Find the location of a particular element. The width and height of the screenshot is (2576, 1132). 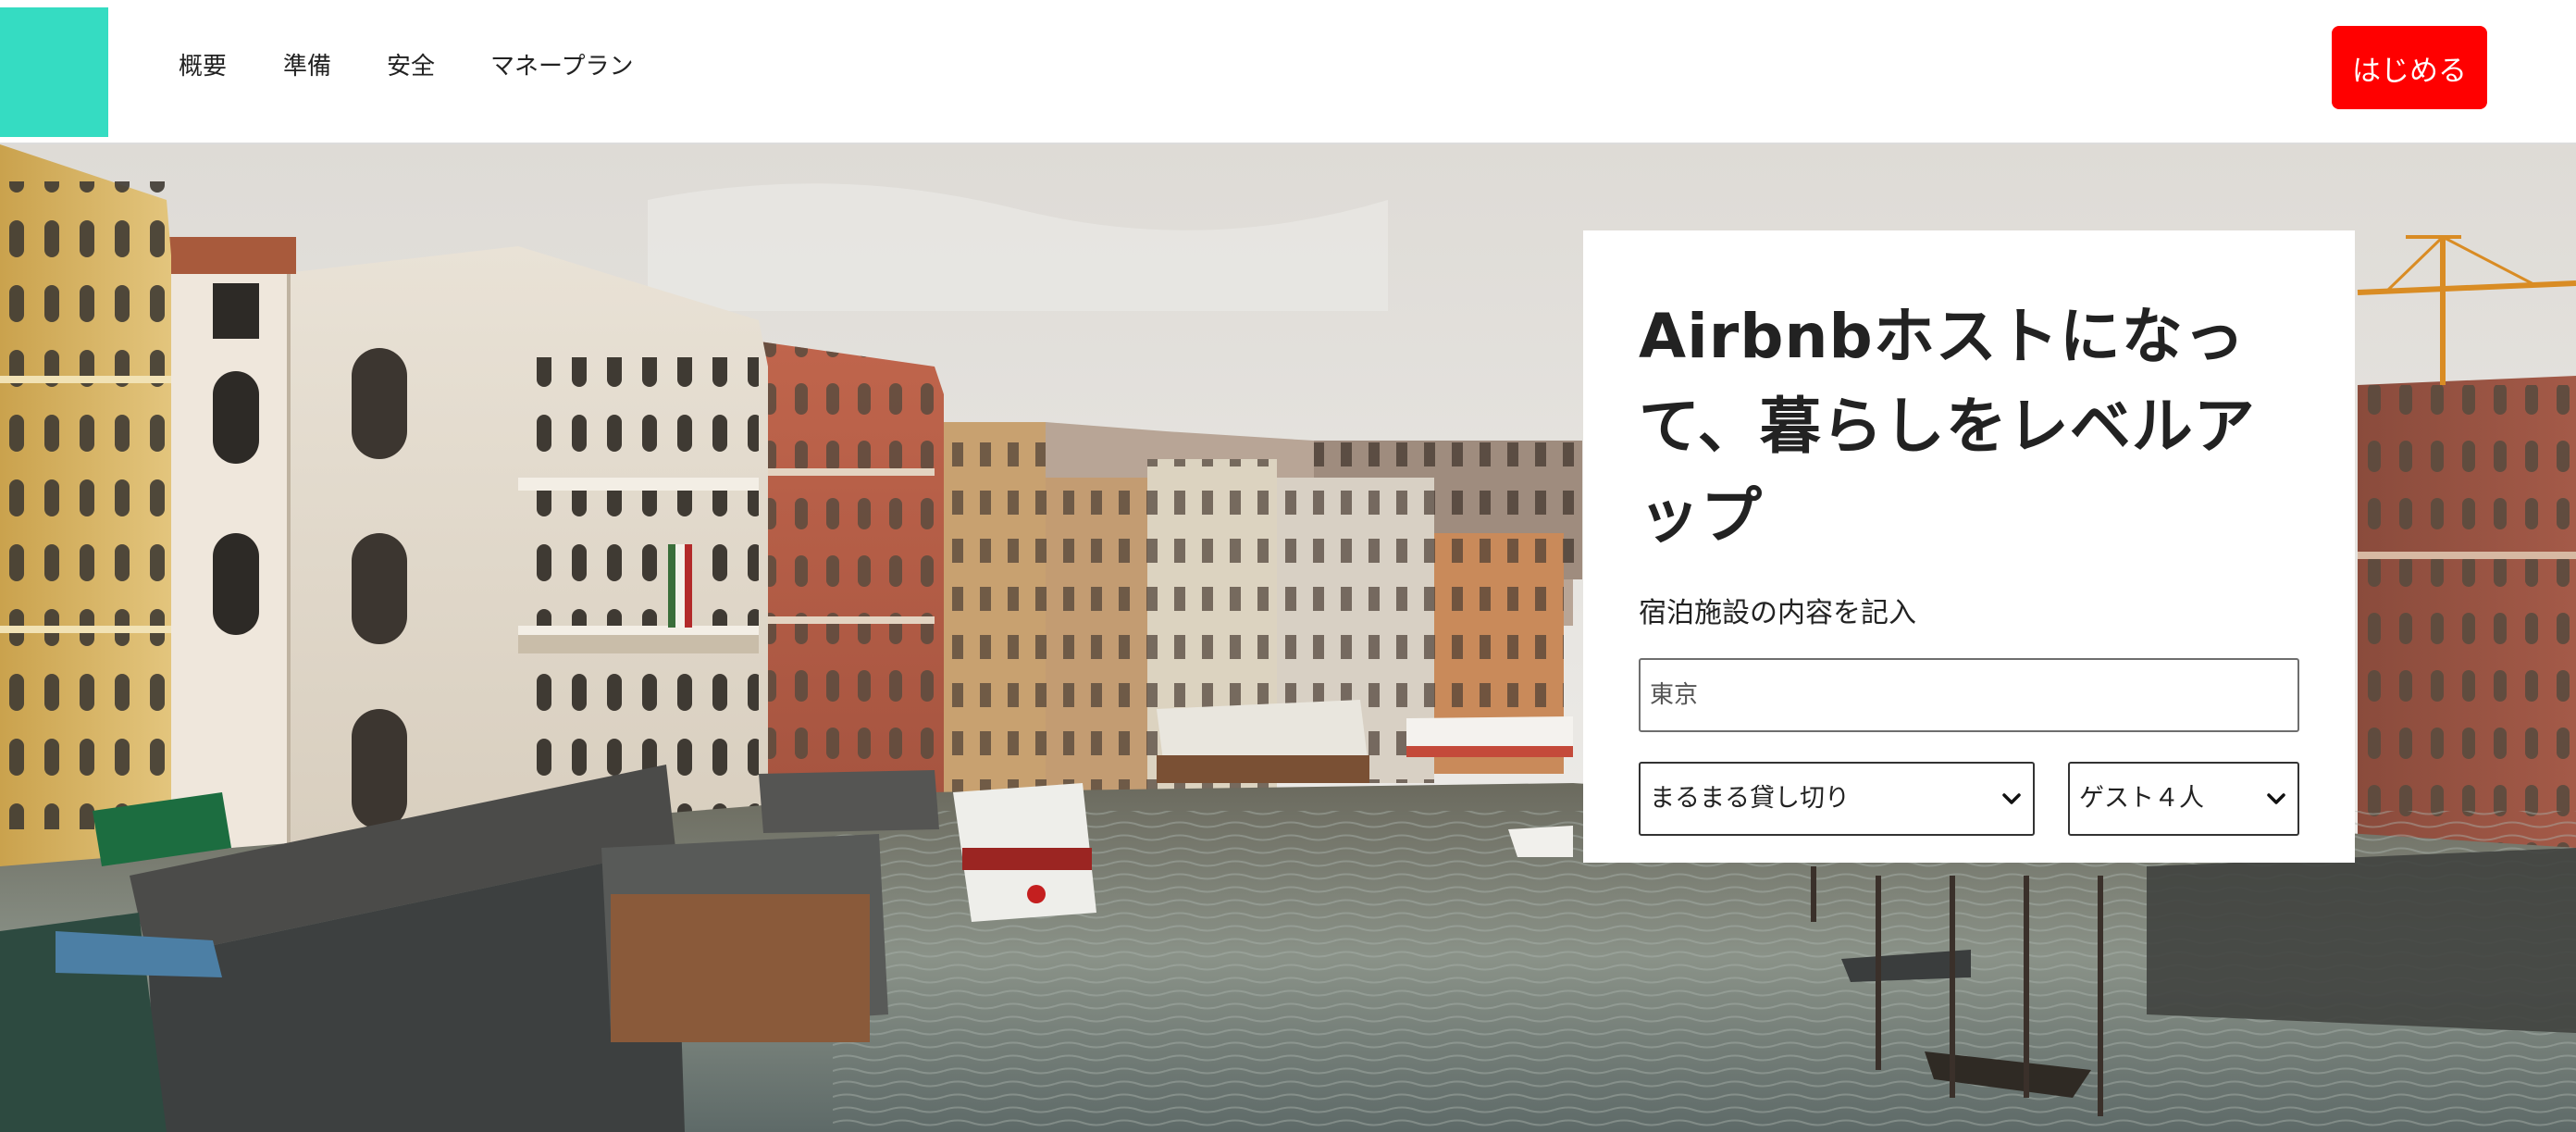

location-input is located at coordinates (1969, 695).